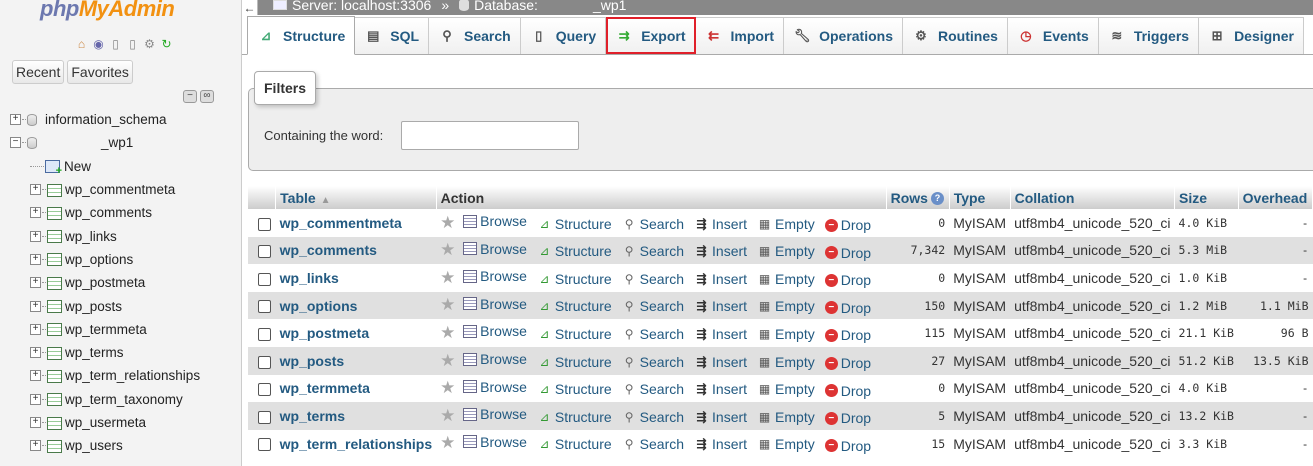  What do you see at coordinates (120, 282) in the screenshot?
I see `tree-item-table: + wp_postmeta` at bounding box center [120, 282].